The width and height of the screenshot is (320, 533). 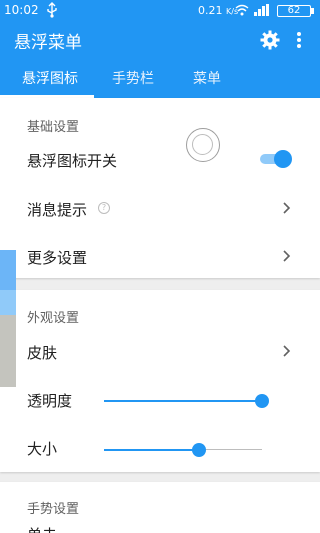 What do you see at coordinates (53, 127) in the screenshot?
I see `section-title-basic: 基础设置` at bounding box center [53, 127].